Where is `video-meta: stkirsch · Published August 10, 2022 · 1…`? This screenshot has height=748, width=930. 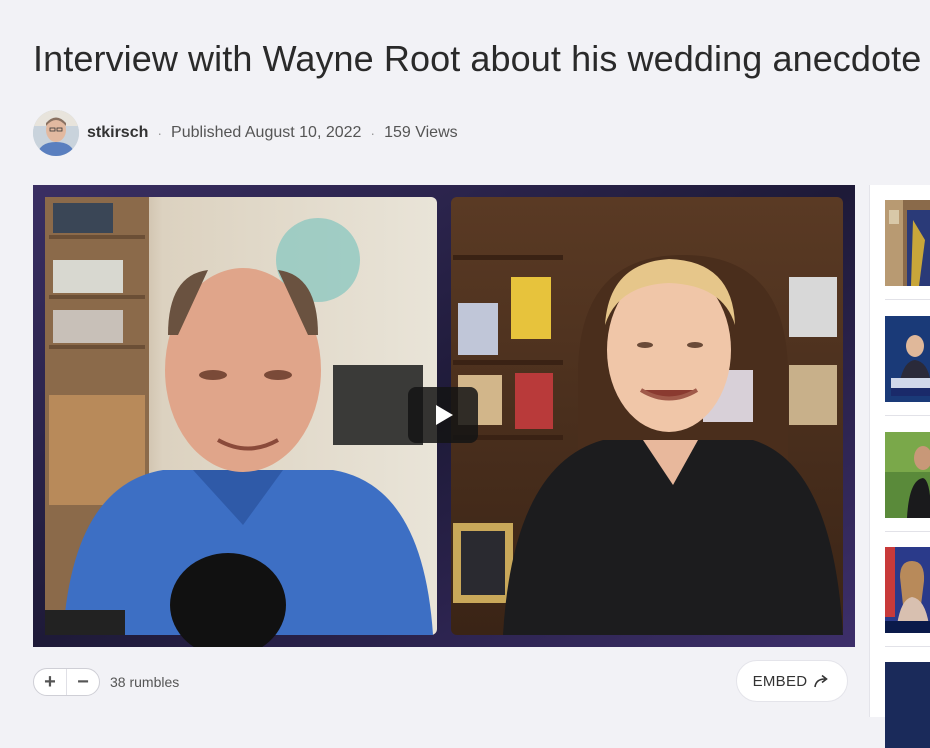
video-meta: stkirsch · Published August 10, 2022 · 1… is located at coordinates (245, 133).